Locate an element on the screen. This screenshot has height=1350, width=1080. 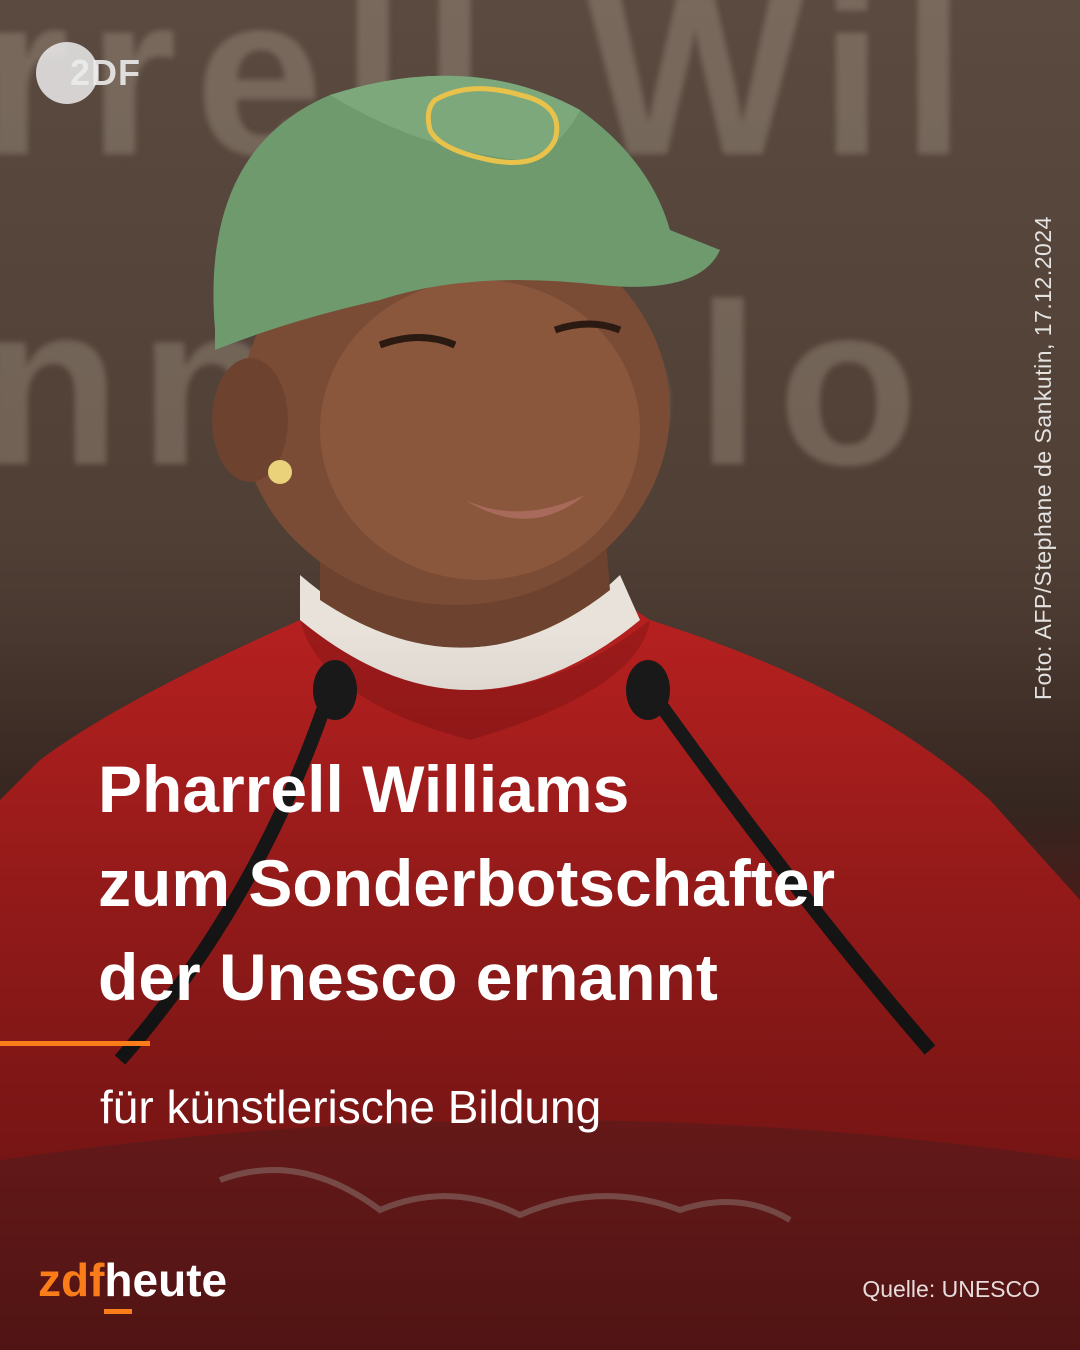
accent-divider is located at coordinates (75, 1043).